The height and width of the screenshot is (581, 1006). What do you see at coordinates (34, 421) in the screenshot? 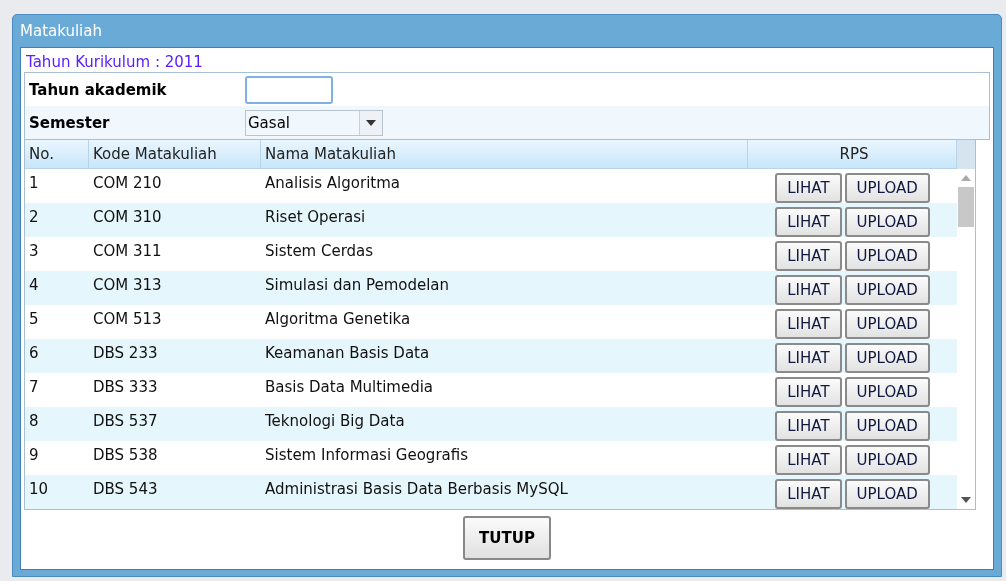
I see `table-cell: 8` at bounding box center [34, 421].